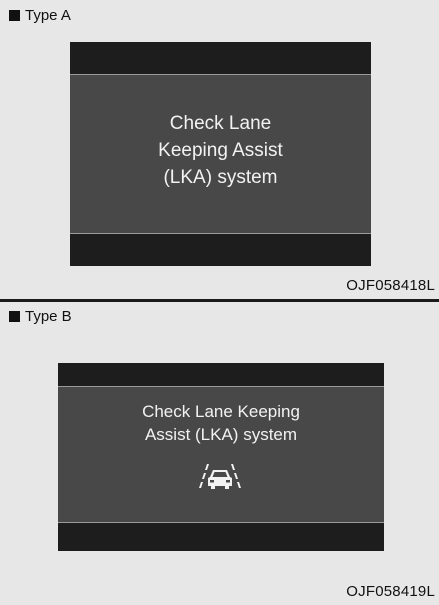 The image size is (439, 605). I want to click on message-line: Keeping Assist, so click(220, 150).